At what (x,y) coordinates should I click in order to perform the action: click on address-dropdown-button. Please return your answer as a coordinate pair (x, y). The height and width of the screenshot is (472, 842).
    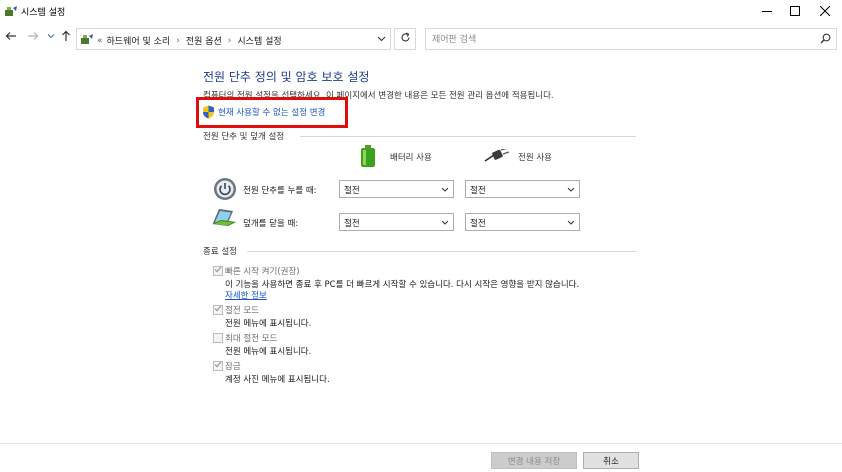
    Looking at the image, I should click on (381, 40).